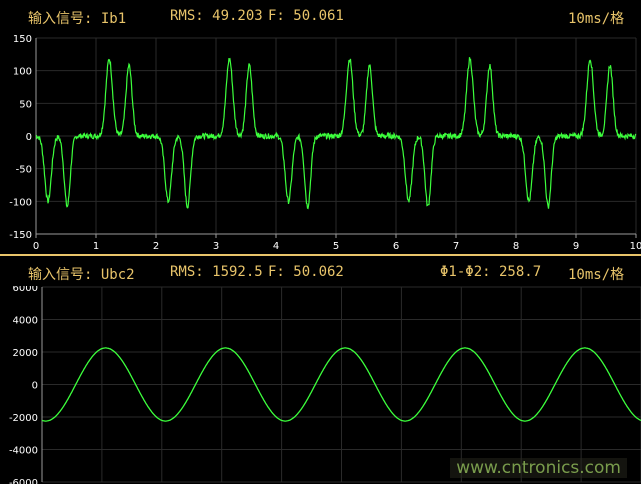  What do you see at coordinates (24, 170) in the screenshot?
I see `y-tick-label: -50` at bounding box center [24, 170].